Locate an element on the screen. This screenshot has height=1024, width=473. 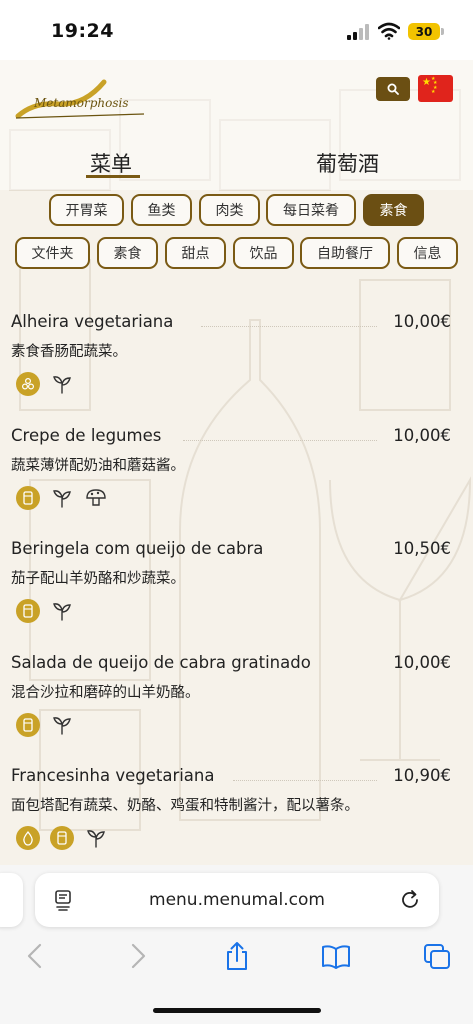
tab-wine: 葡萄酒 is located at coordinates (347, 163).